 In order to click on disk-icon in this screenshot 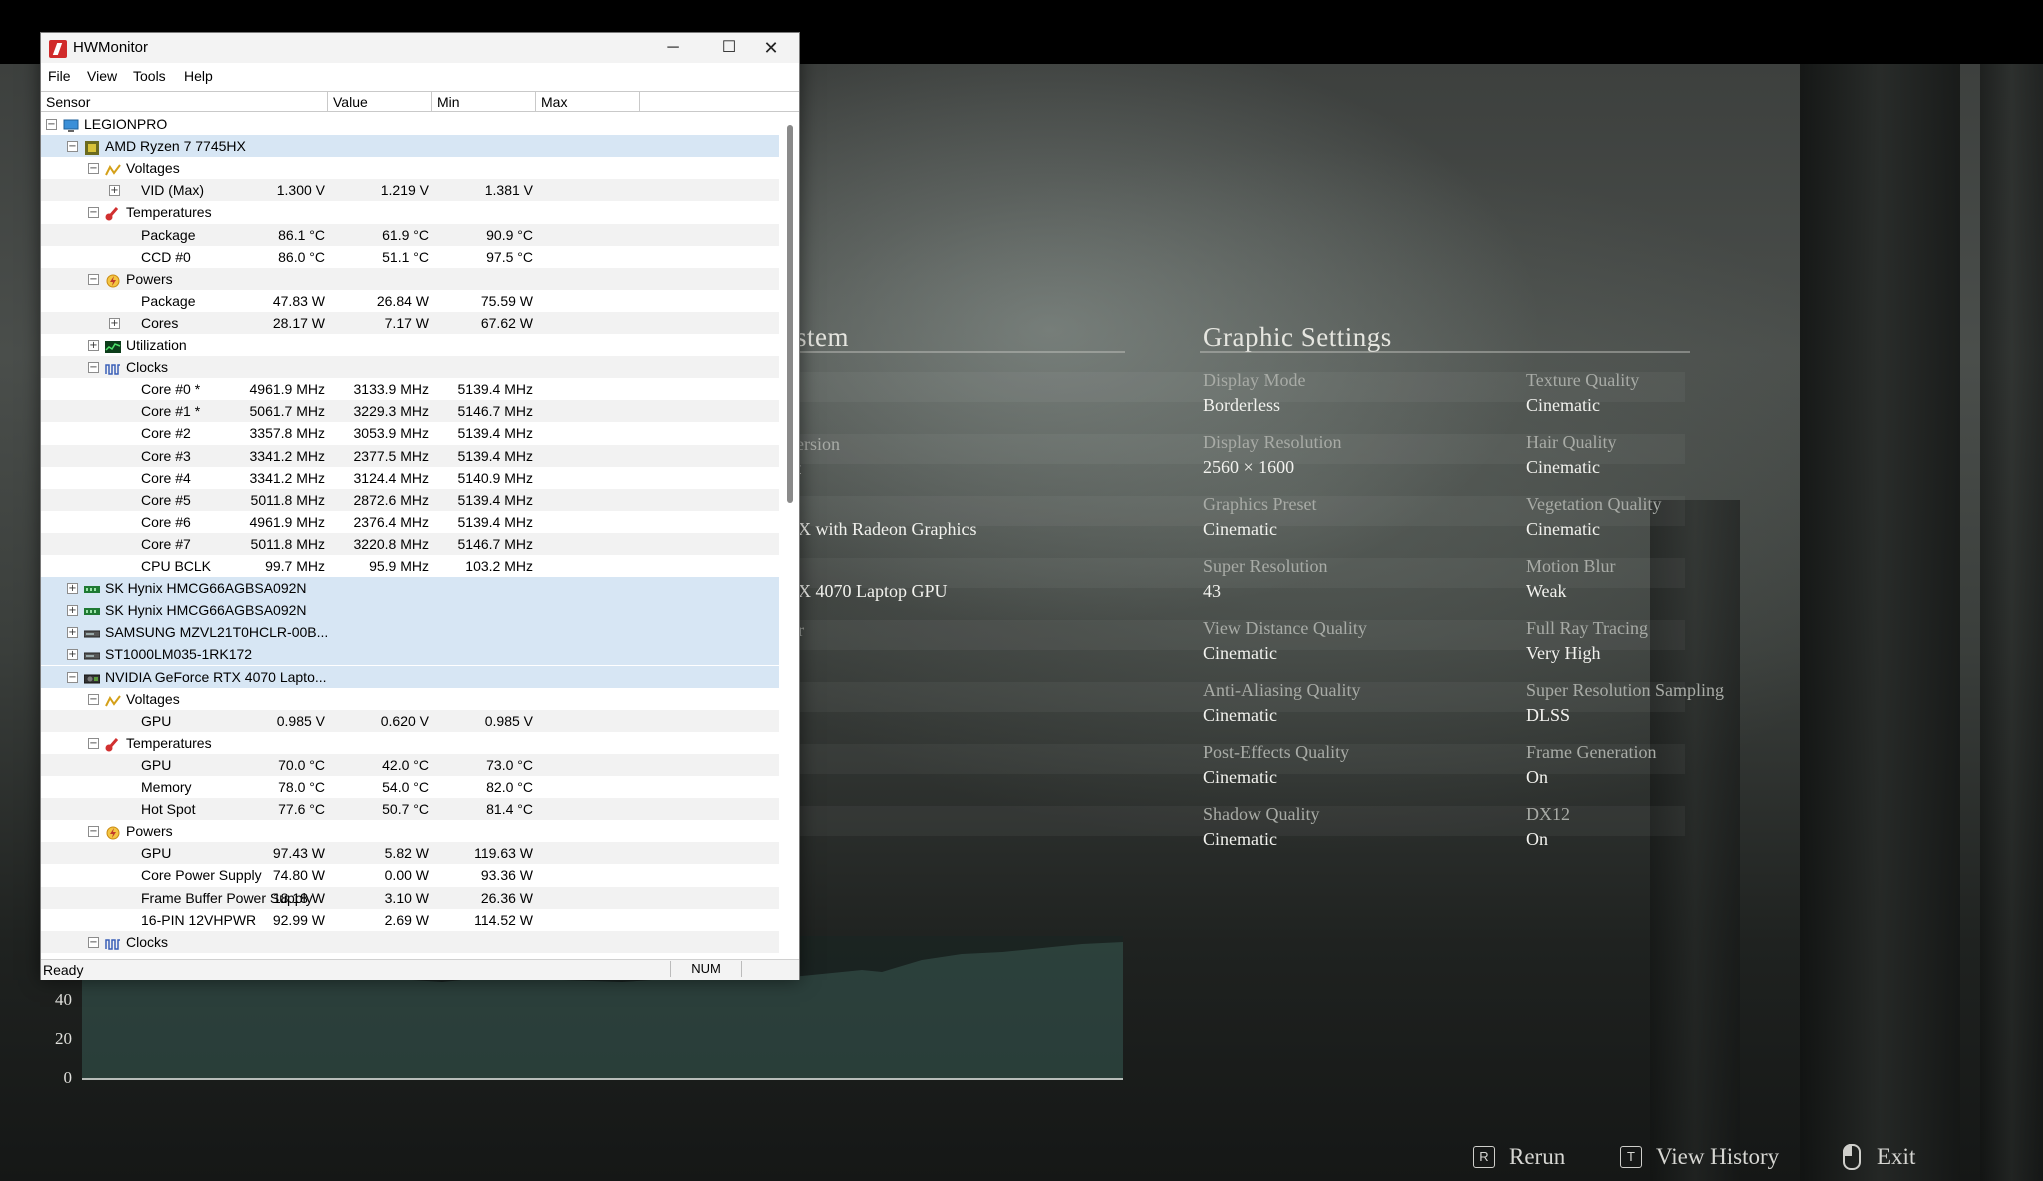, I will do `click(92, 654)`.